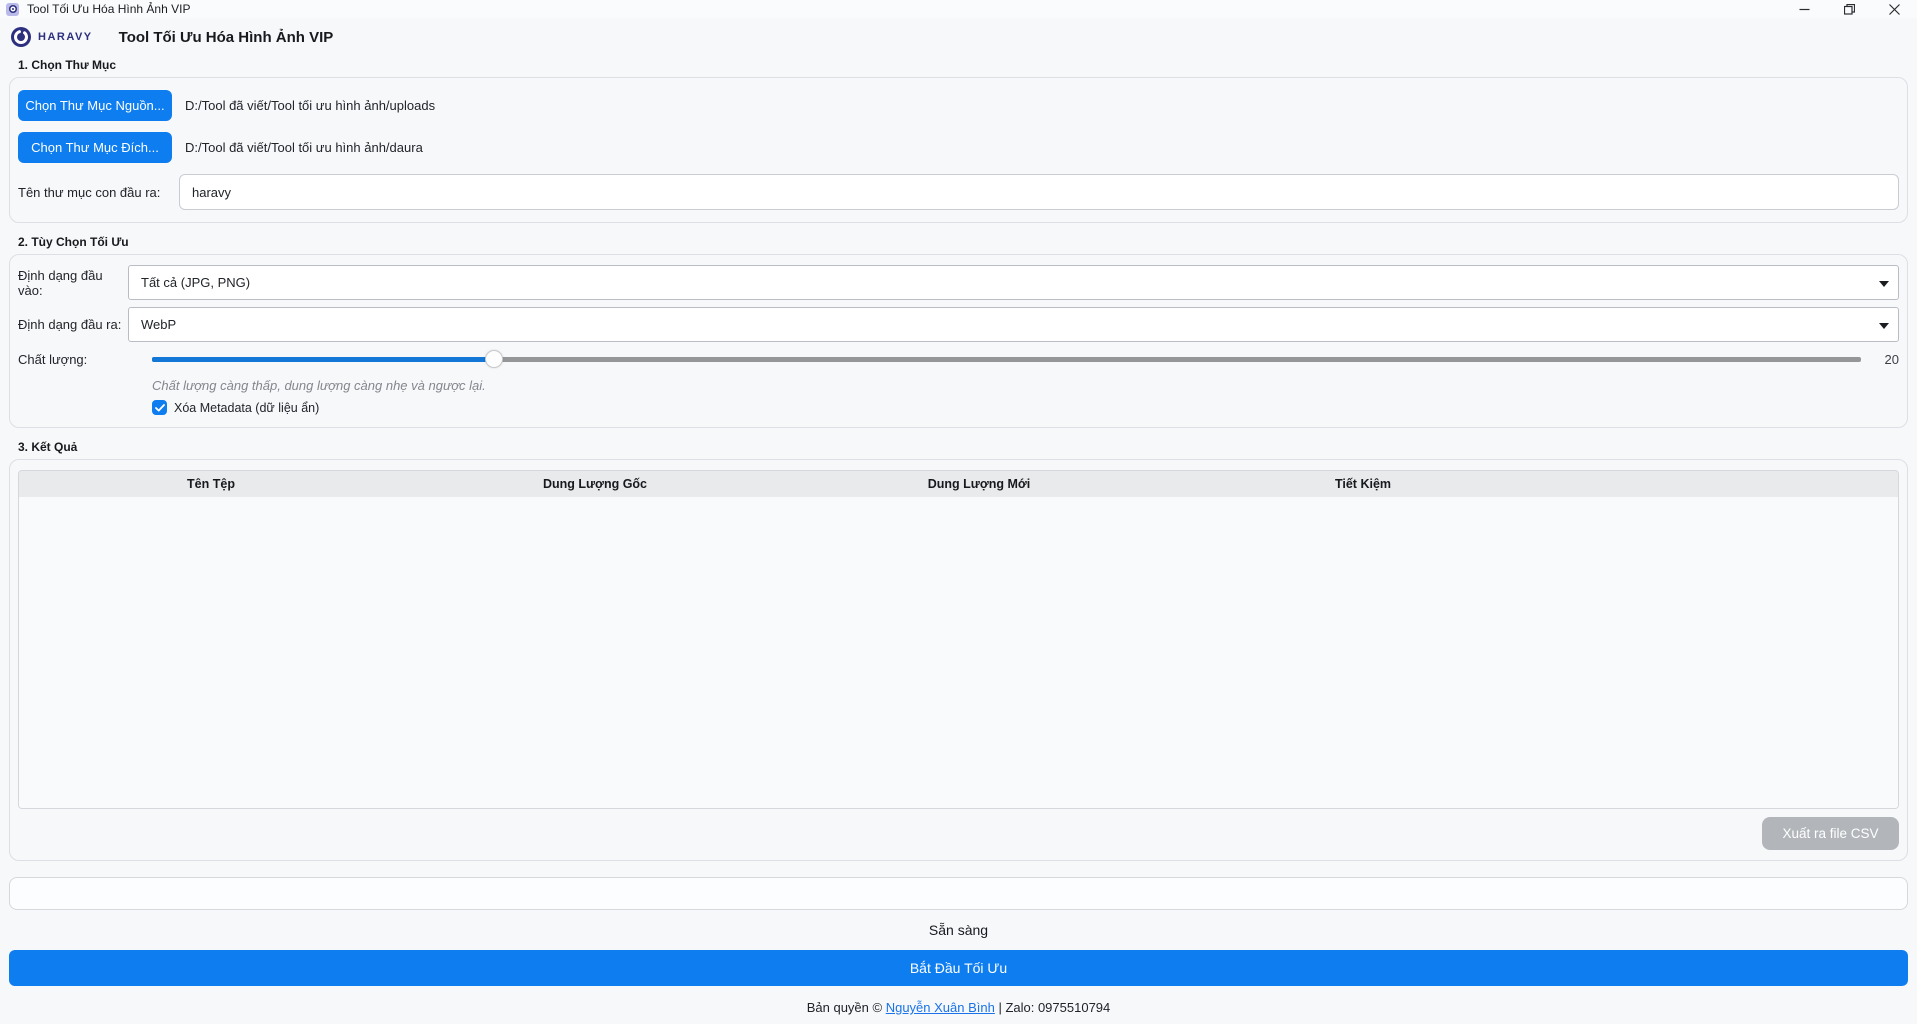 The height and width of the screenshot is (1024, 1917). I want to click on copyright-suffix: | Zalo: 0975510794, so click(1052, 1007).